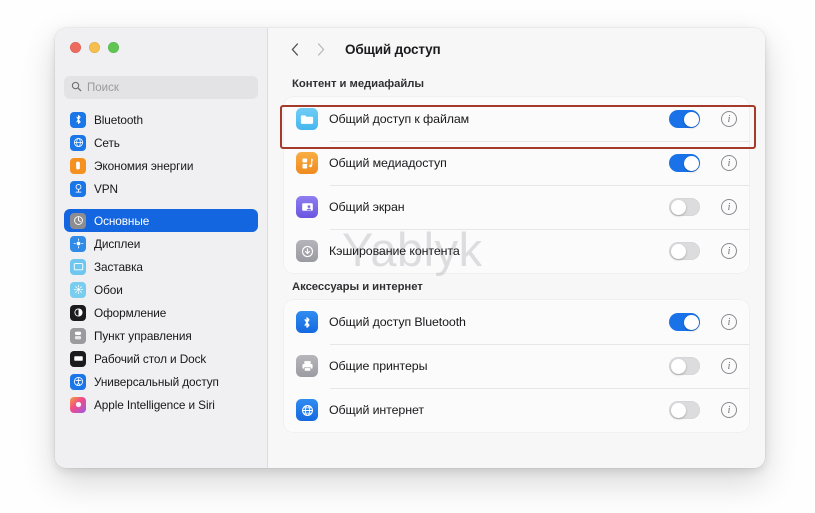  I want to click on sidebar-item-accessibility: Универсальный доступ, so click(161, 381).